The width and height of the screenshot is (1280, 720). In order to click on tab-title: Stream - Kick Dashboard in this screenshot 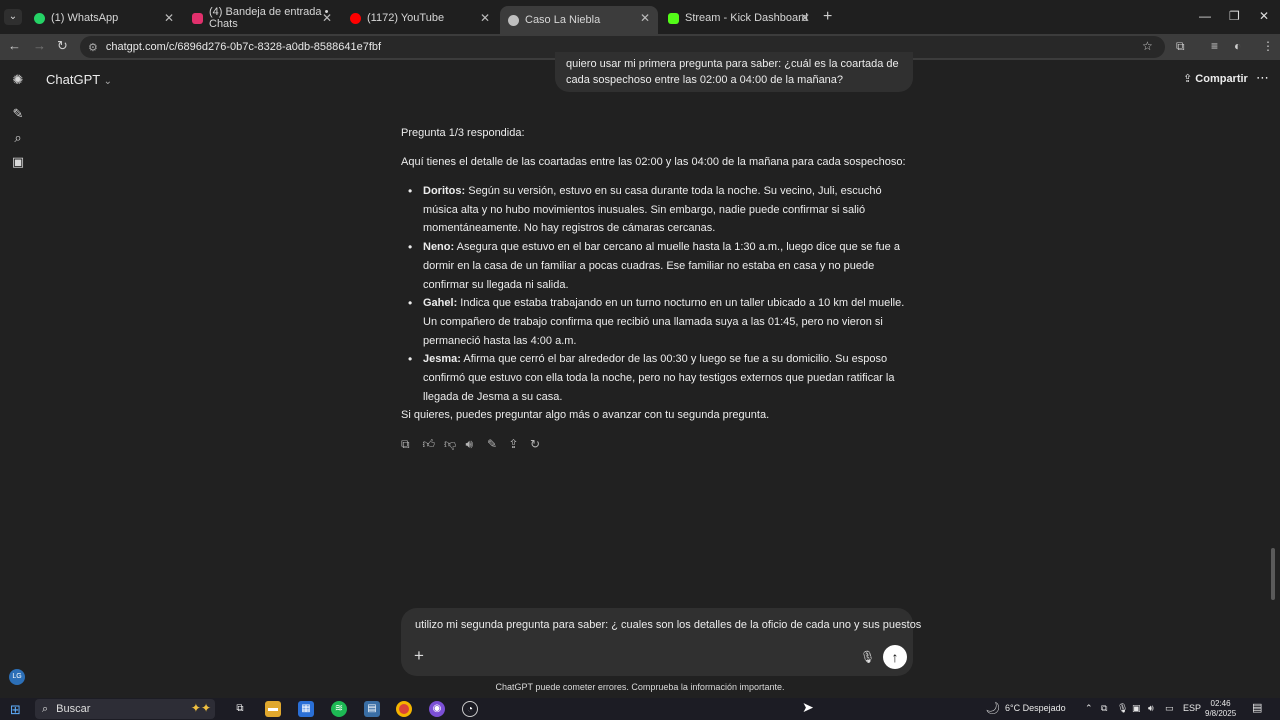, I will do `click(746, 18)`.